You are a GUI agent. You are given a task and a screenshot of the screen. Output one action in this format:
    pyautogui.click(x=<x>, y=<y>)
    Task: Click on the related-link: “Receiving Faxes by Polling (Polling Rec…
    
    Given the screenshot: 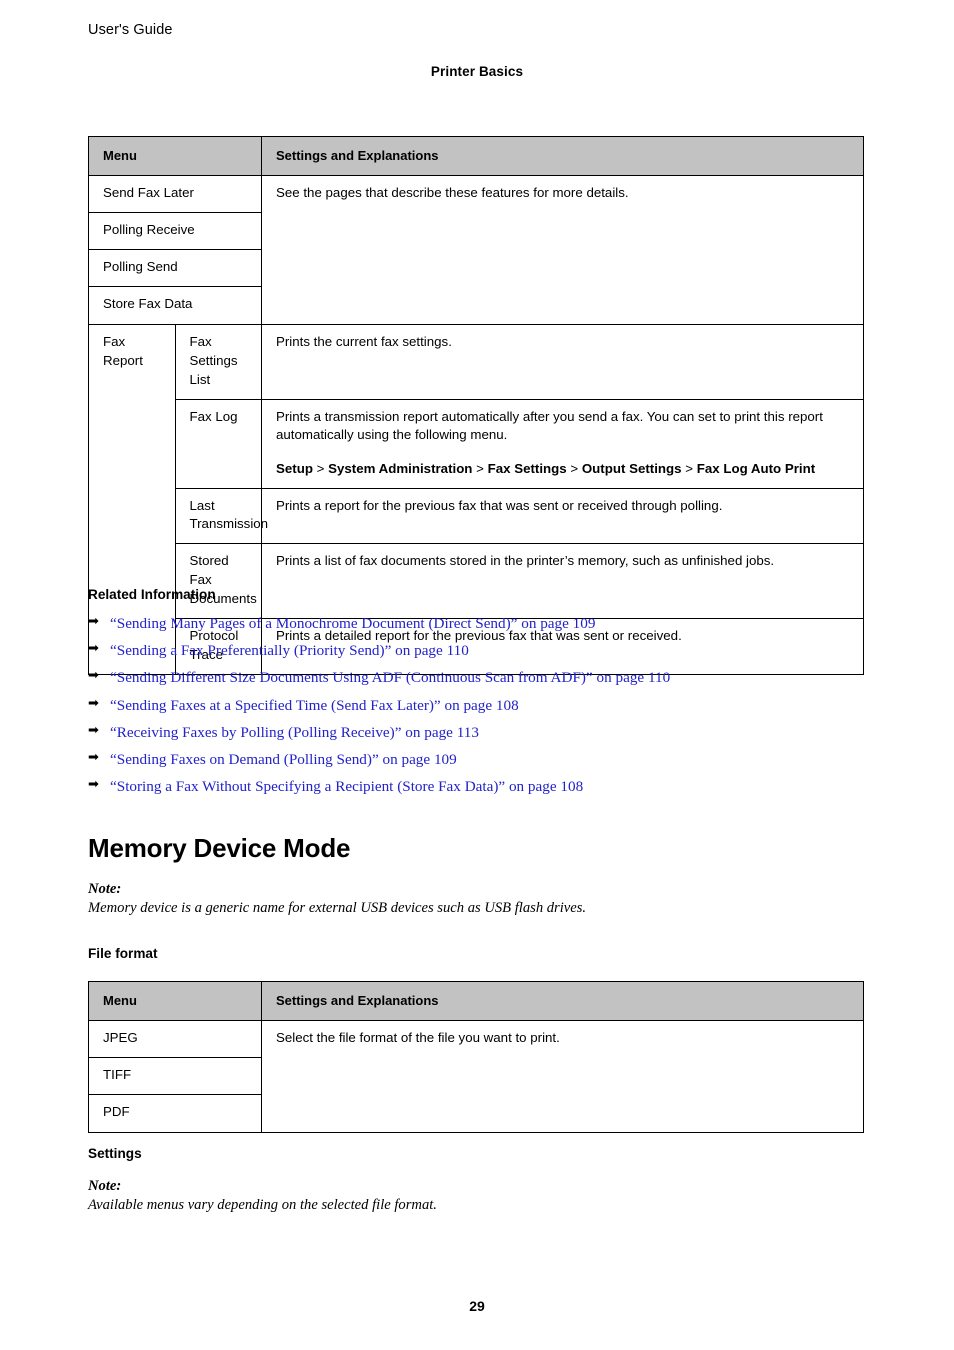 What is the action you would take?
    pyautogui.click(x=294, y=732)
    